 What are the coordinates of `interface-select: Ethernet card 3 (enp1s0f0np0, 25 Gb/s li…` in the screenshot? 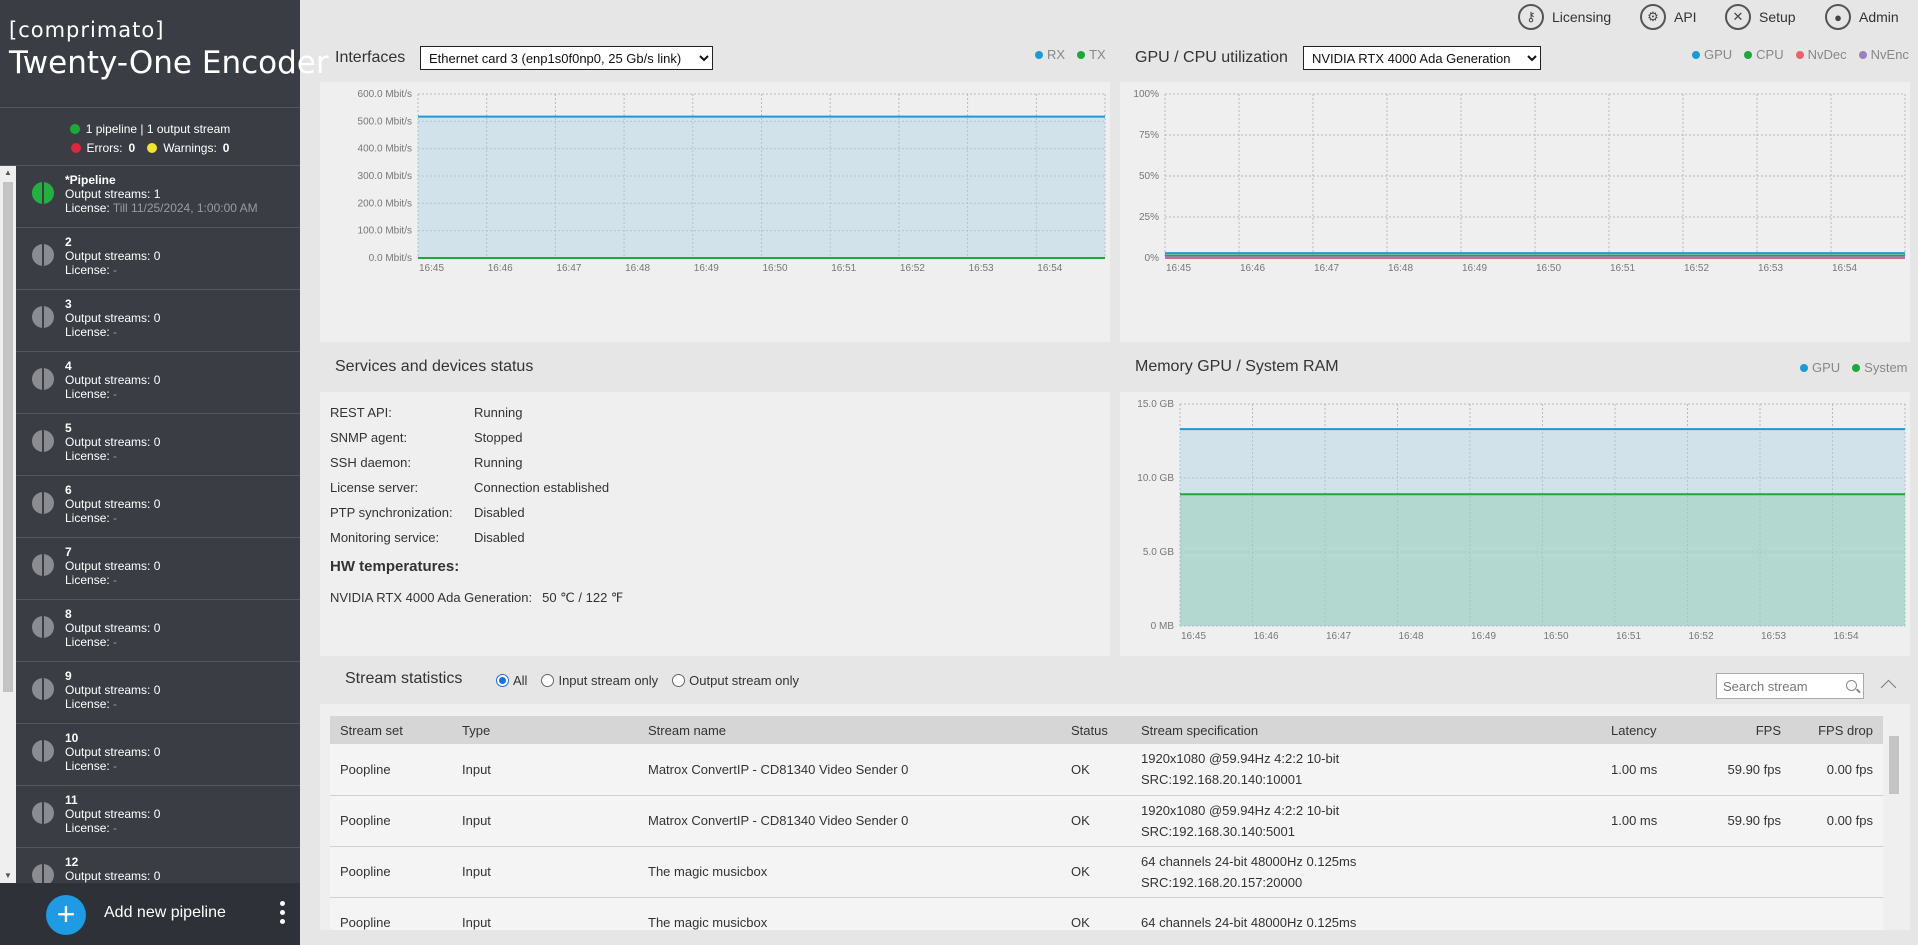 It's located at (566, 58).